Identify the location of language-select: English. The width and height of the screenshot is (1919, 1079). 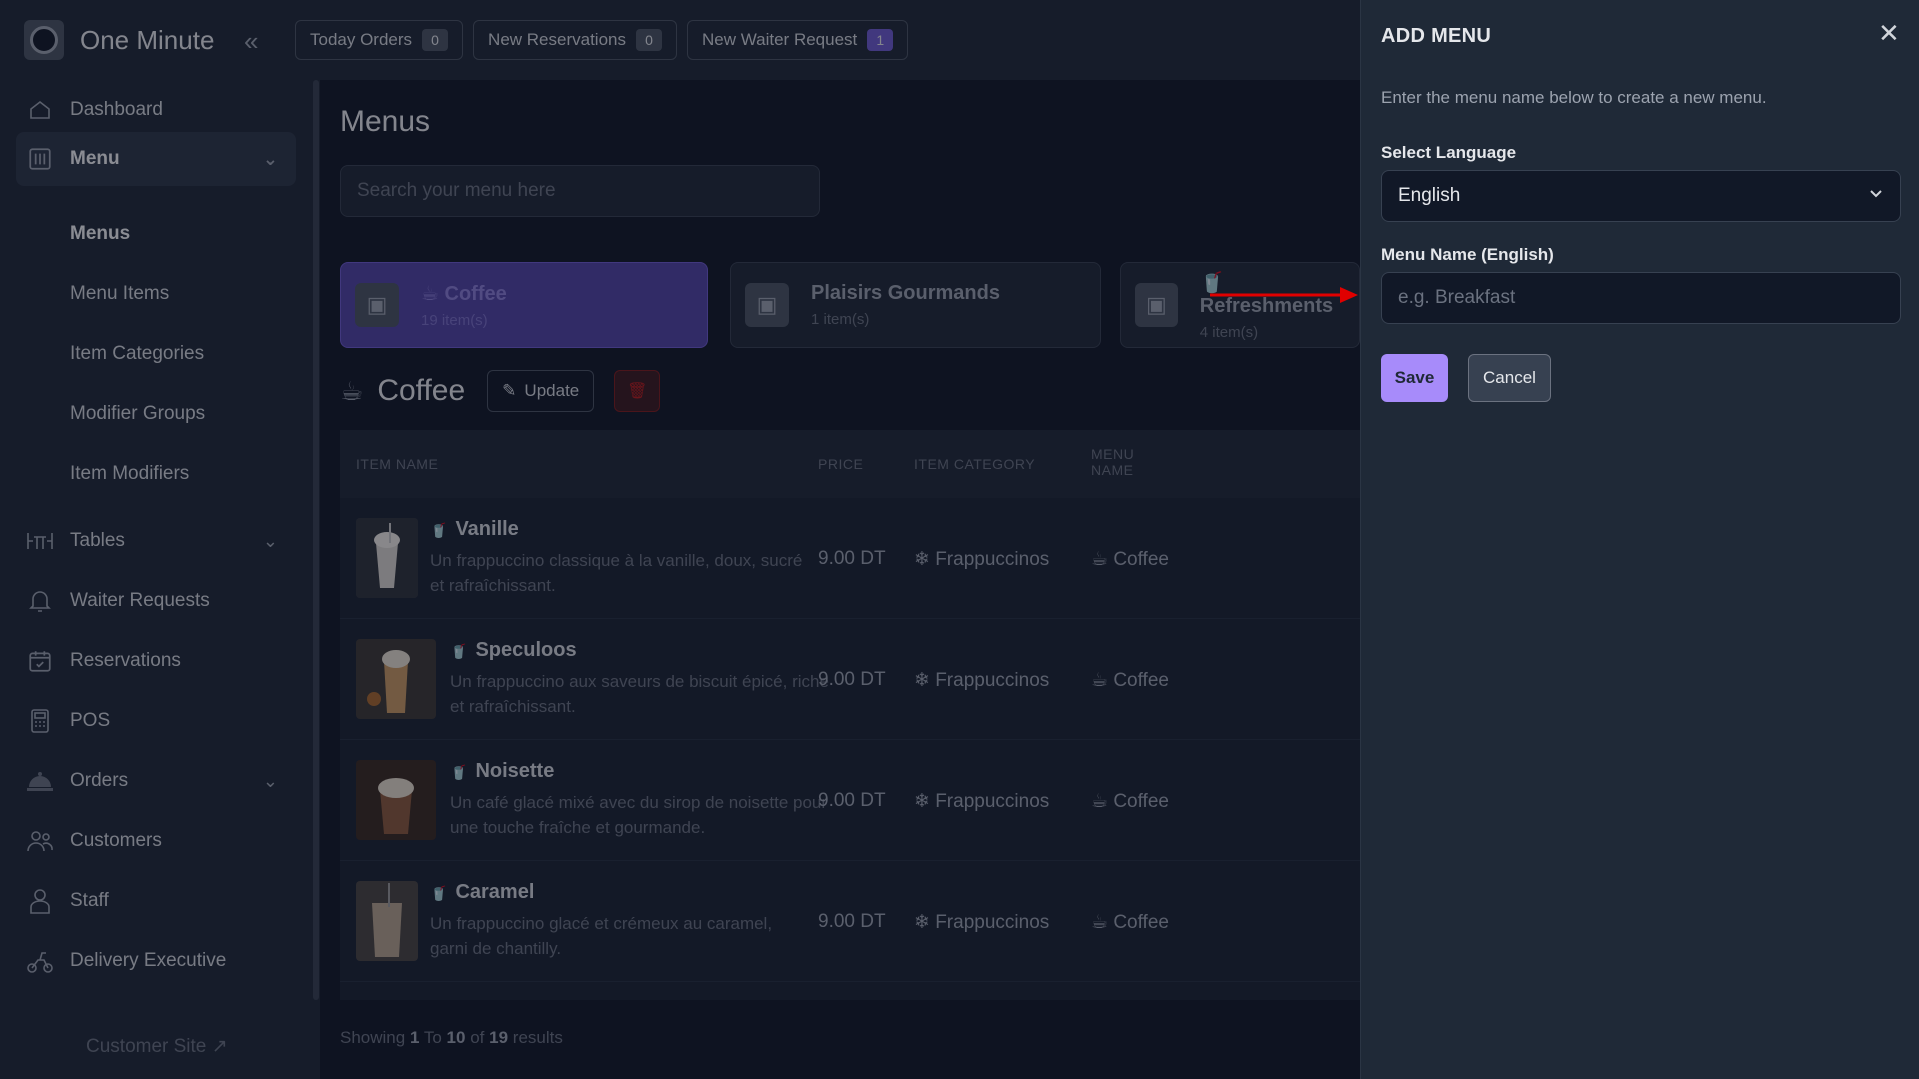
(1641, 196).